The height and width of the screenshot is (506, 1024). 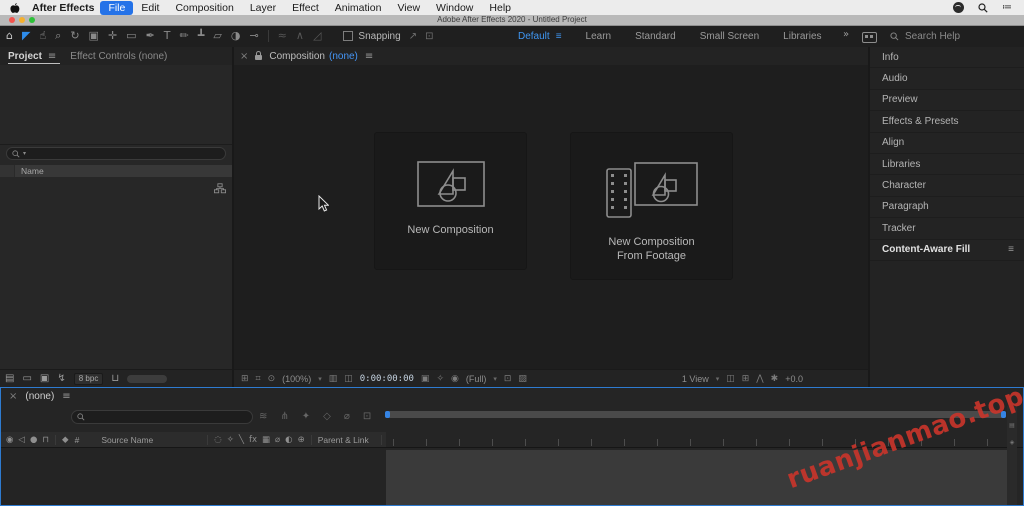 What do you see at coordinates (244, 56) in the screenshot?
I see `close-panel-icon: ×` at bounding box center [244, 56].